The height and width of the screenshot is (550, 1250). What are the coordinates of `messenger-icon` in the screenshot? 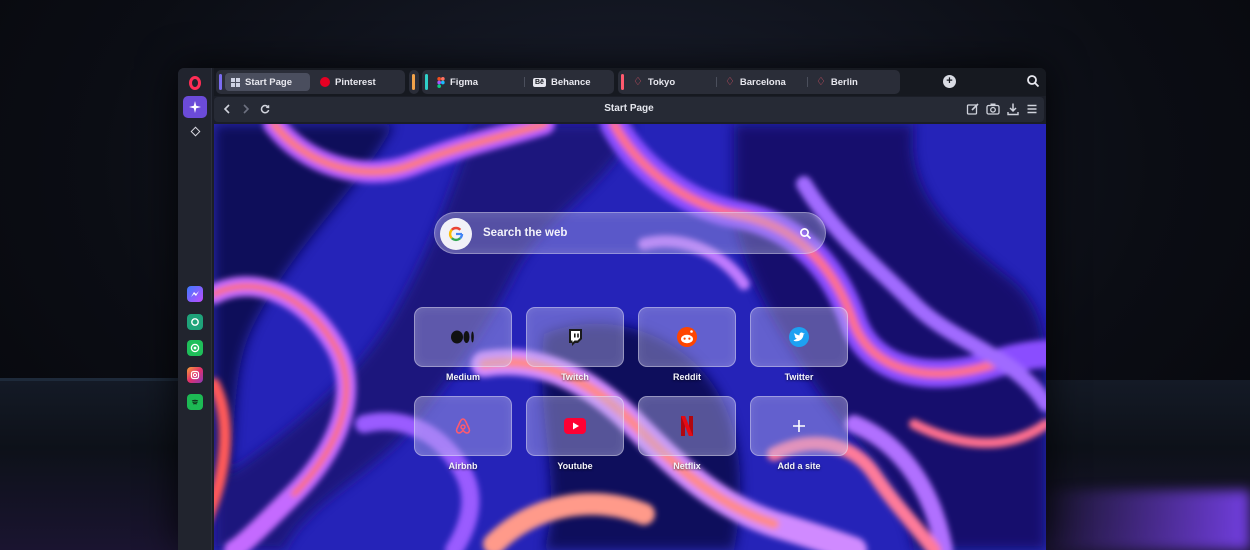 It's located at (195, 294).